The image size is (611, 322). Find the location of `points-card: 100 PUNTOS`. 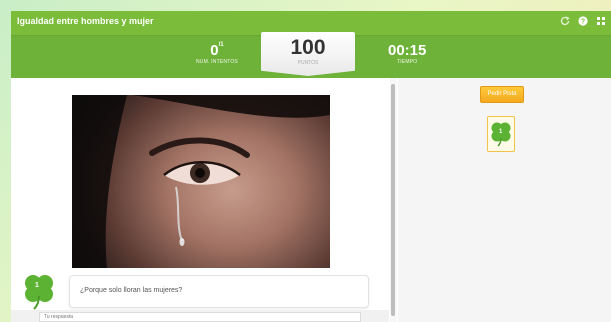

points-card: 100 PUNTOS is located at coordinates (308, 54).